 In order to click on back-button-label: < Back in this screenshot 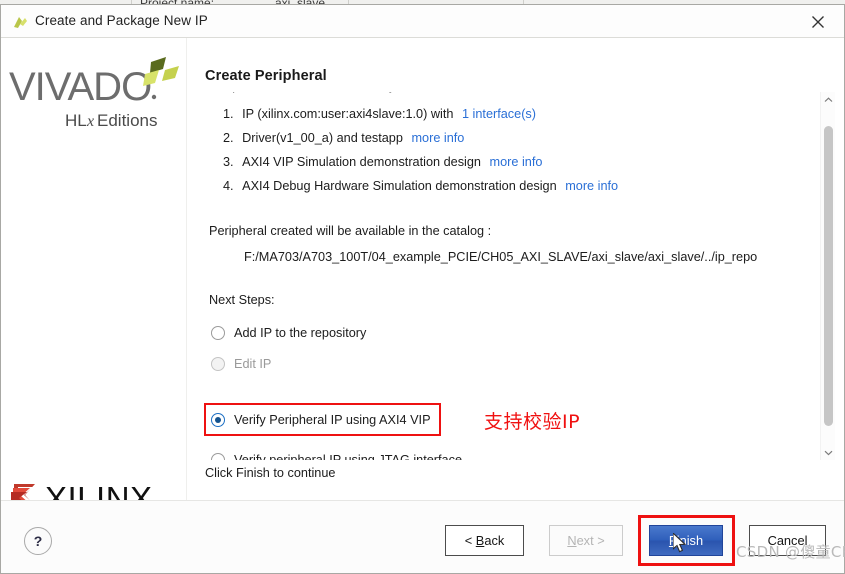, I will do `click(484, 540)`.